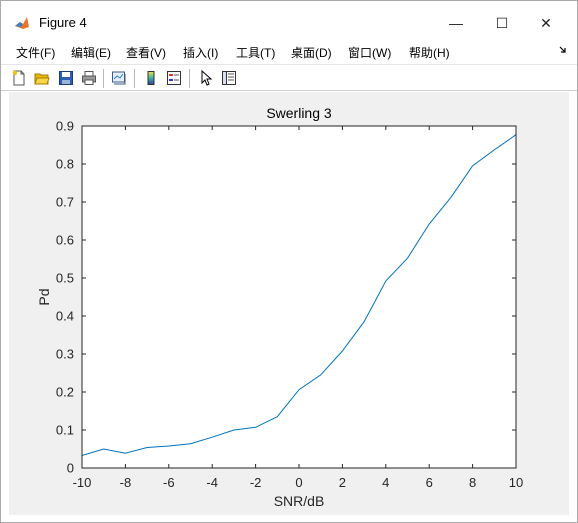 The image size is (578, 523). Describe the element at coordinates (289, 77) in the screenshot. I see `toolbar` at that location.